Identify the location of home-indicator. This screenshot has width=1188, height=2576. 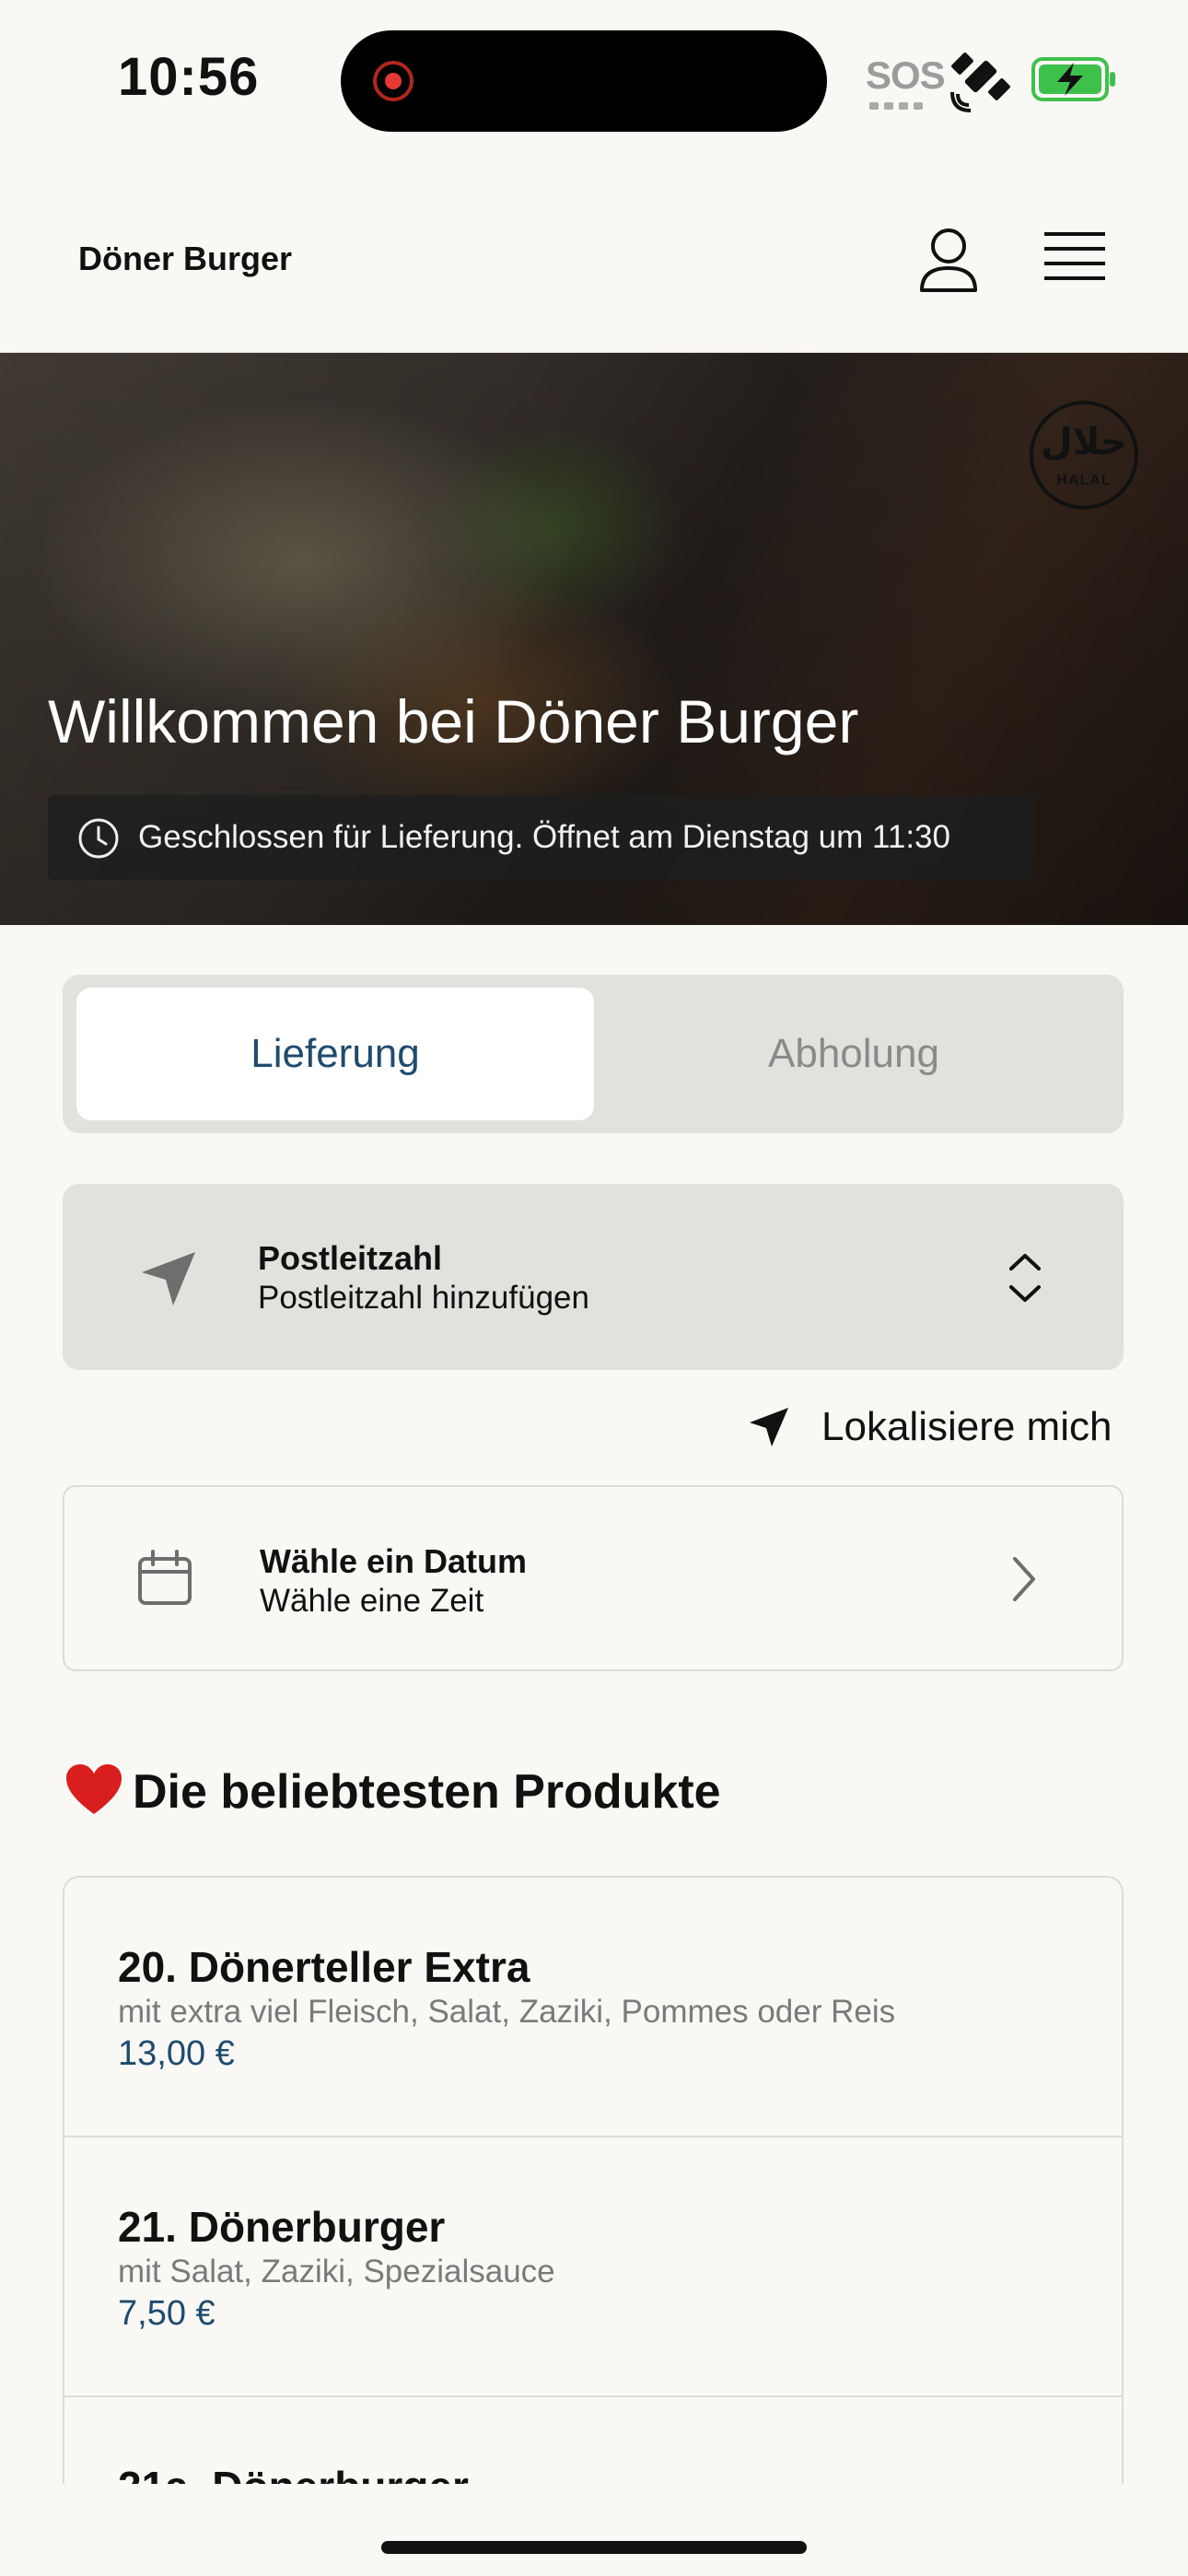
(594, 2547).